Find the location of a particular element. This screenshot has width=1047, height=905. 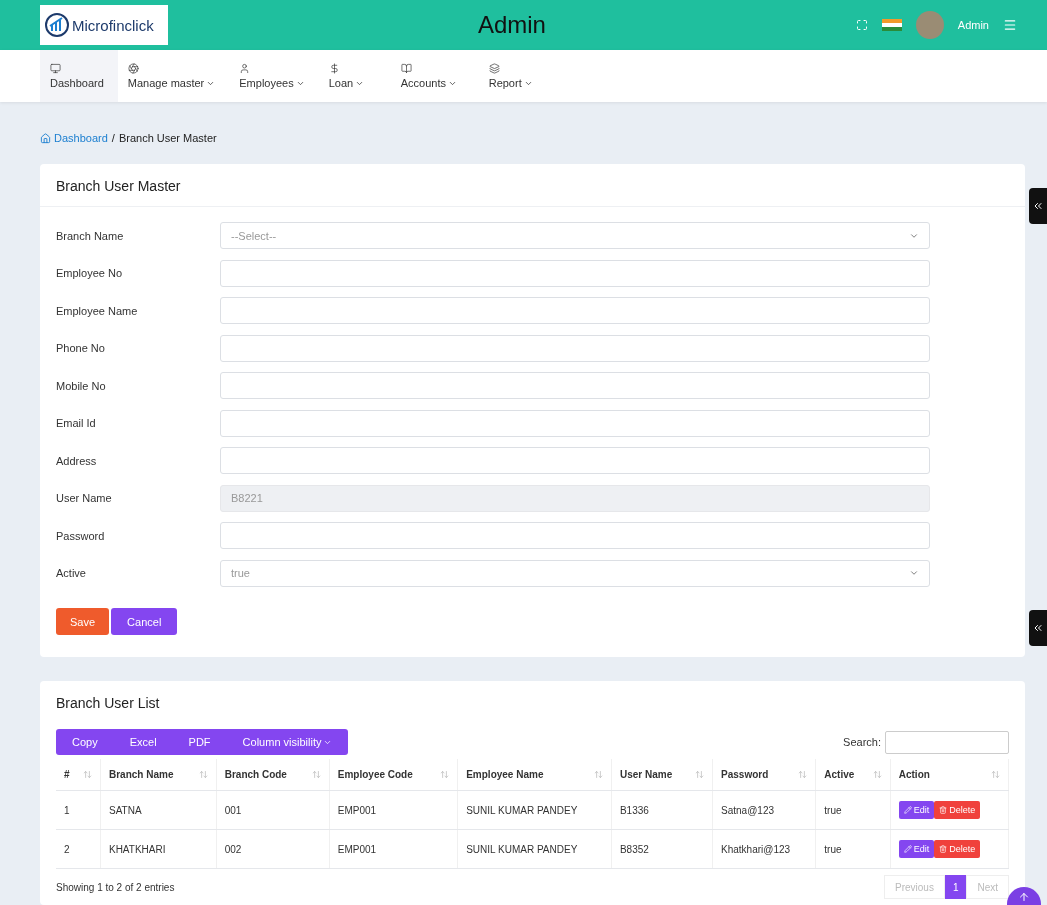

table-cell: 001 is located at coordinates (273, 810).